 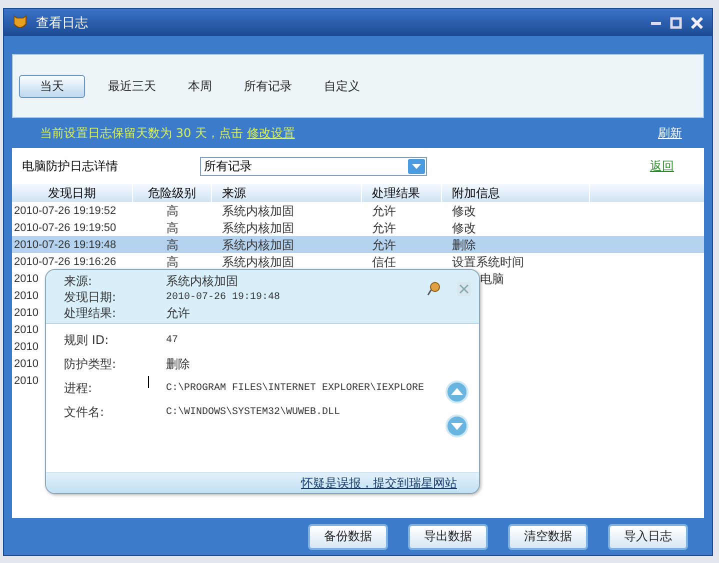 I want to click on action-button: 备份数据, so click(x=348, y=537).